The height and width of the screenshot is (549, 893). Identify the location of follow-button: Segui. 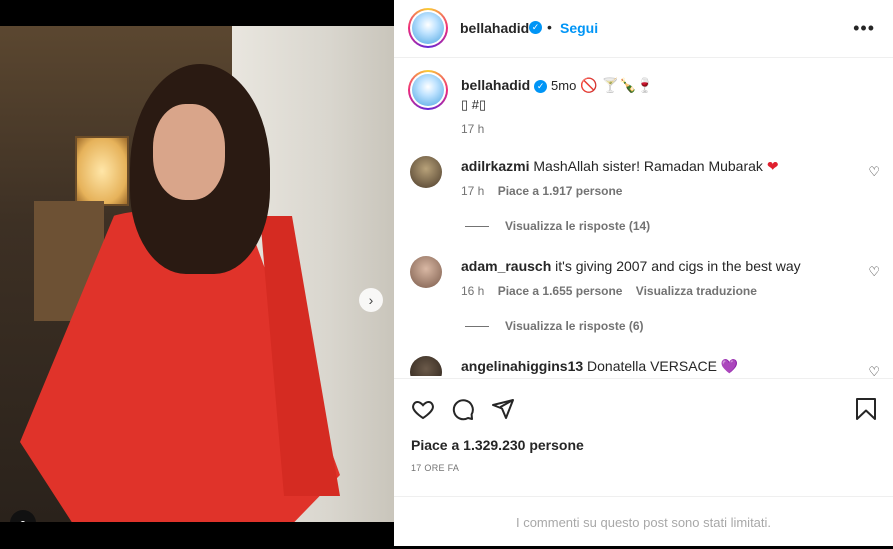
(579, 28).